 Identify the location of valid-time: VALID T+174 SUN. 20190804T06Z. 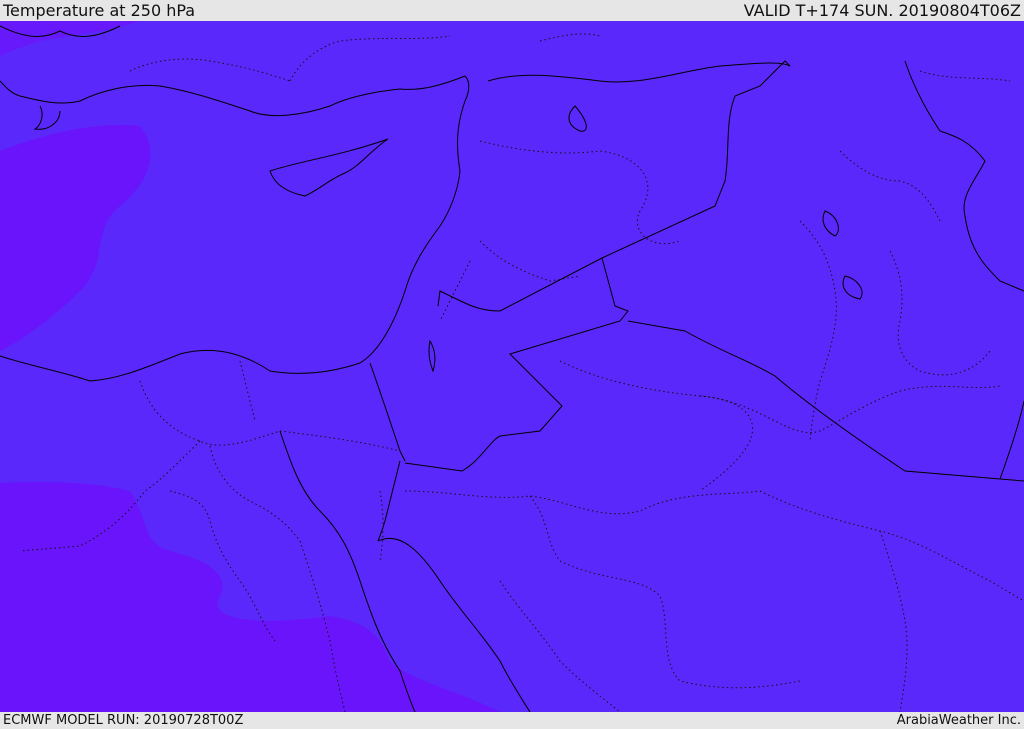
(882, 10).